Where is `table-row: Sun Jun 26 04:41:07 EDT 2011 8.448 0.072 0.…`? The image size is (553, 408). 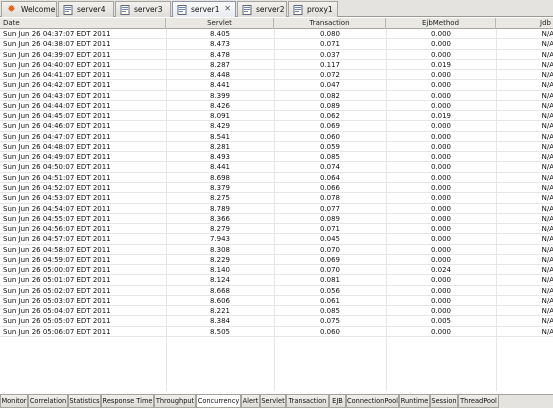 table-row: Sun Jun 26 04:41:07 EDT 2011 8.448 0.072 0.… is located at coordinates (276, 75).